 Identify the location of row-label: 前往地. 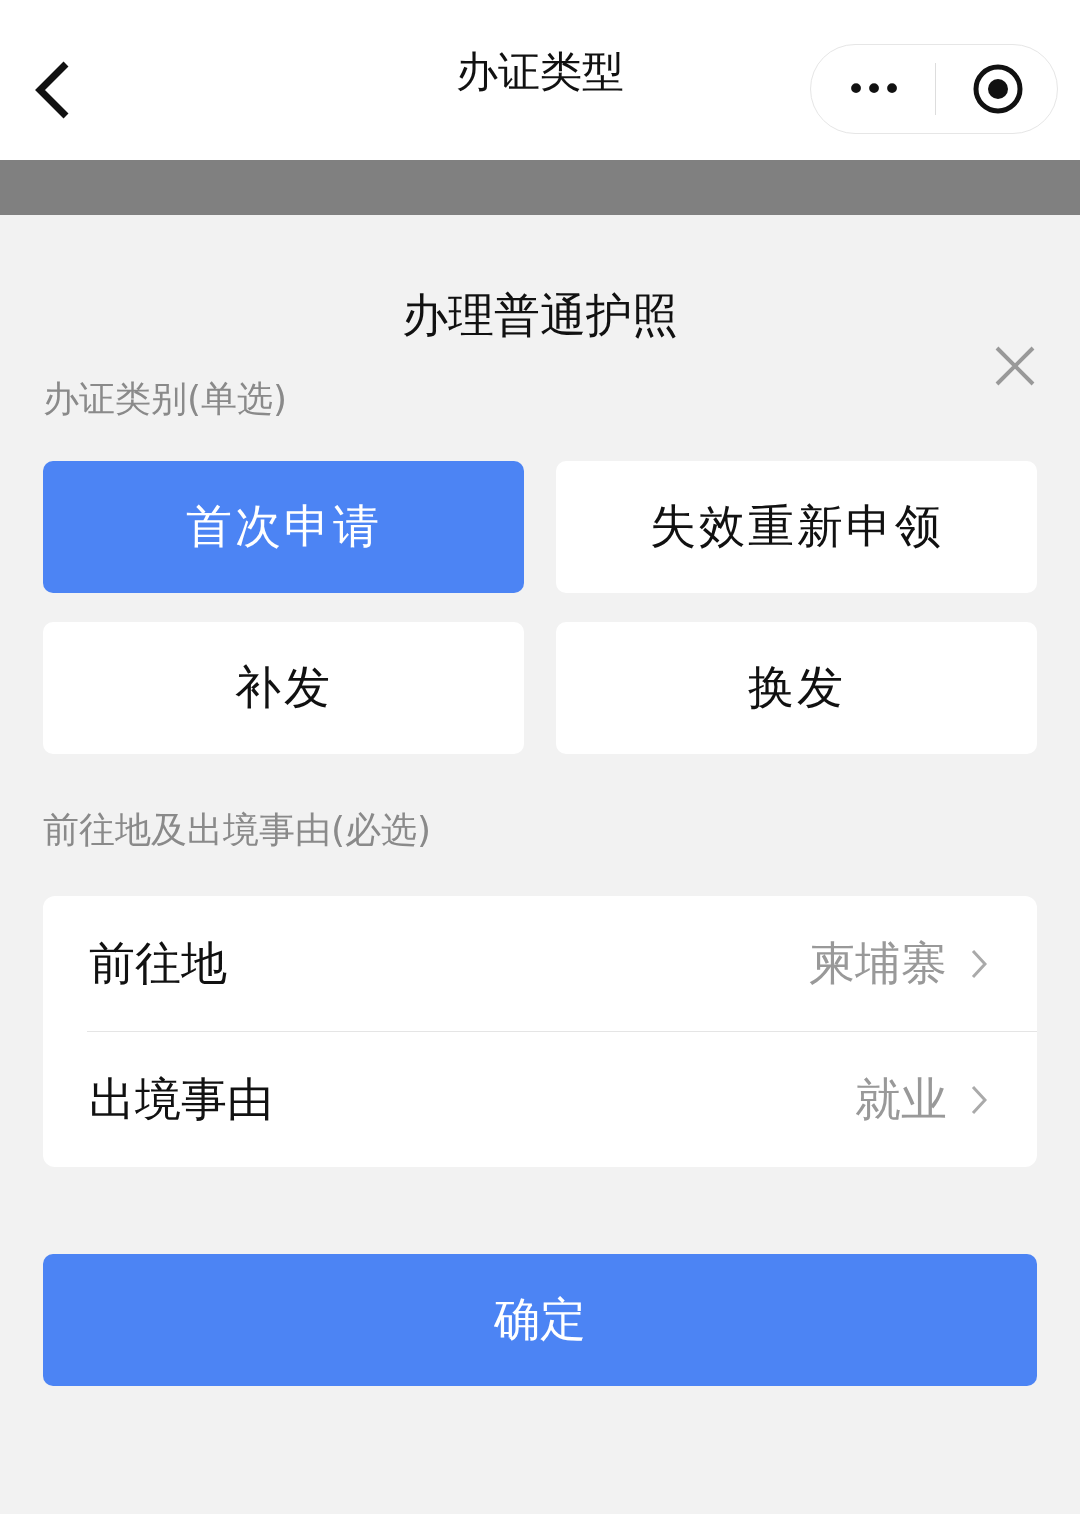
(158, 963).